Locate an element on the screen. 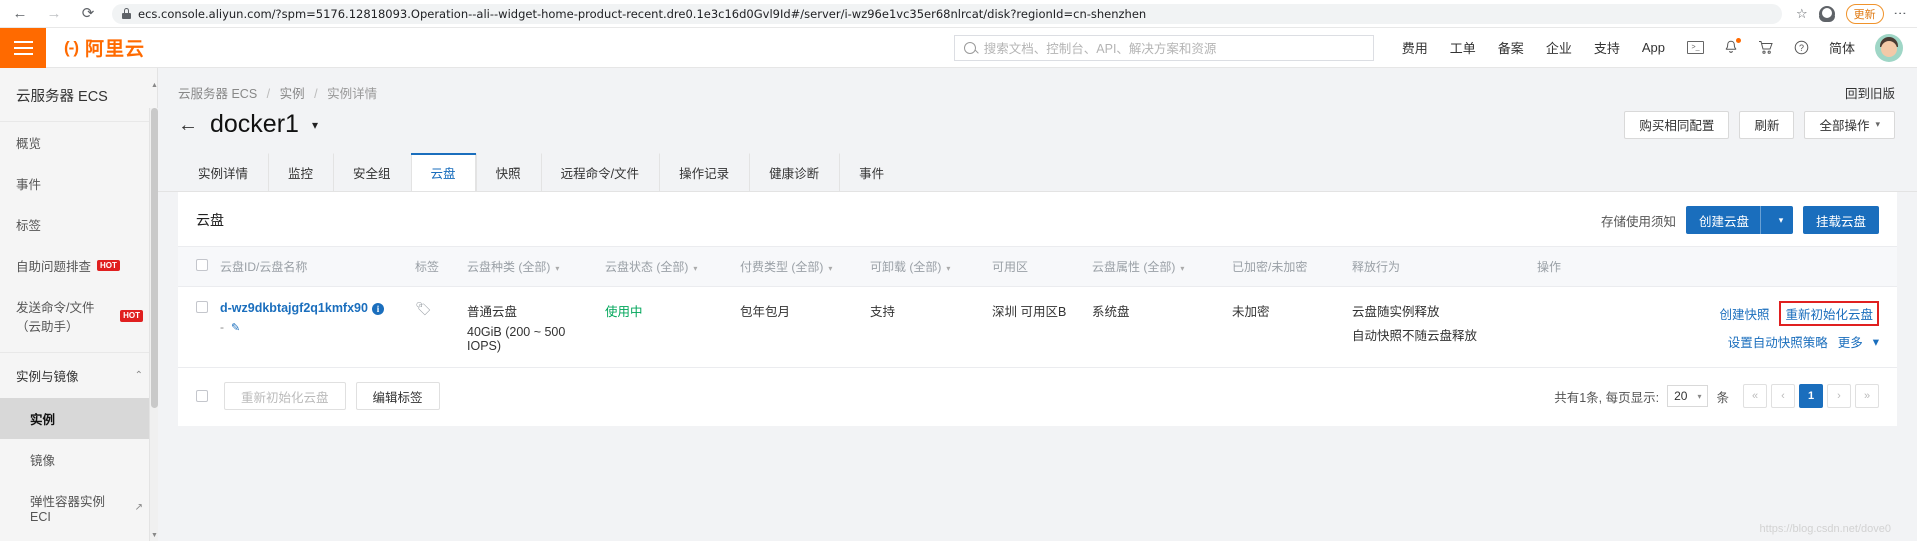 This screenshot has width=1917, height=541. next-page-button: › is located at coordinates (1839, 396).